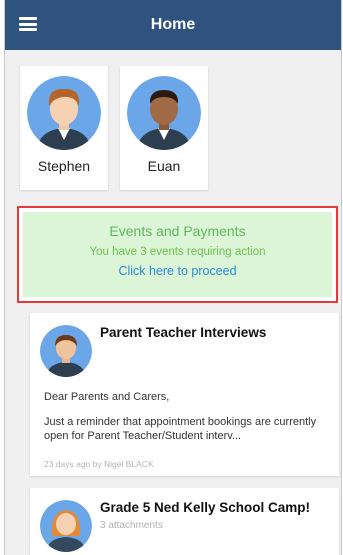  What do you see at coordinates (64, 166) in the screenshot?
I see `child-name: Stephen` at bounding box center [64, 166].